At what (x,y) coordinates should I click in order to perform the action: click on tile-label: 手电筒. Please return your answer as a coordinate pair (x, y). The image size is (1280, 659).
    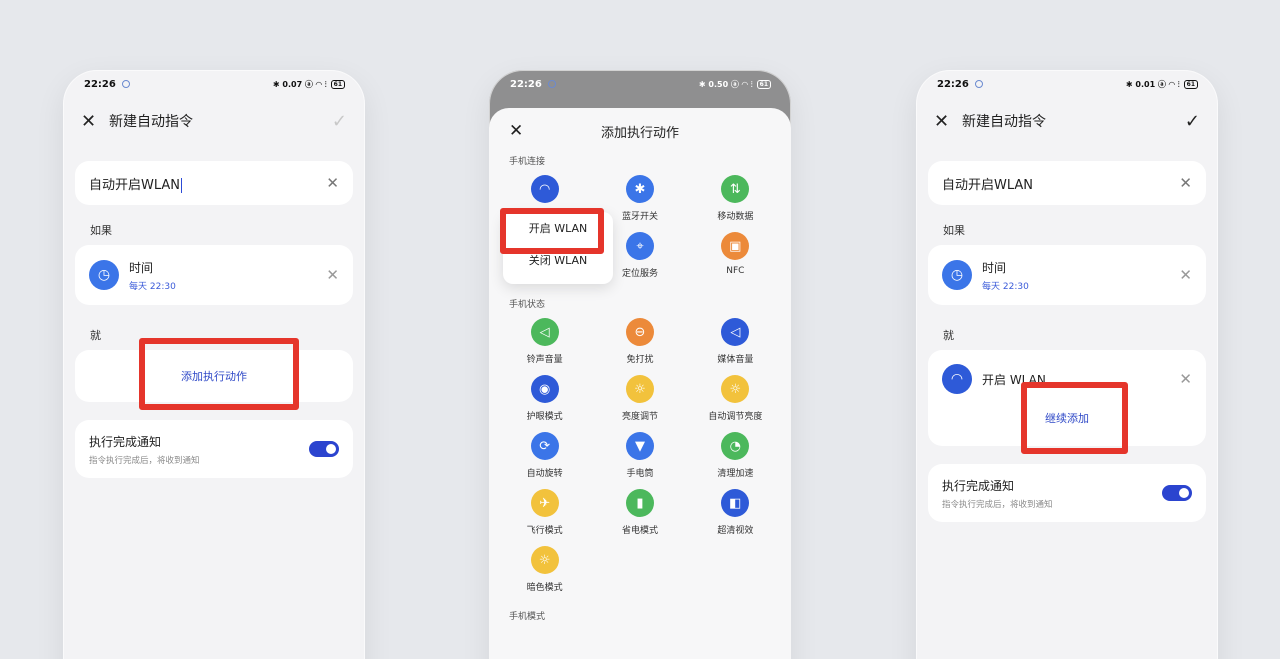
    Looking at the image, I should click on (640, 474).